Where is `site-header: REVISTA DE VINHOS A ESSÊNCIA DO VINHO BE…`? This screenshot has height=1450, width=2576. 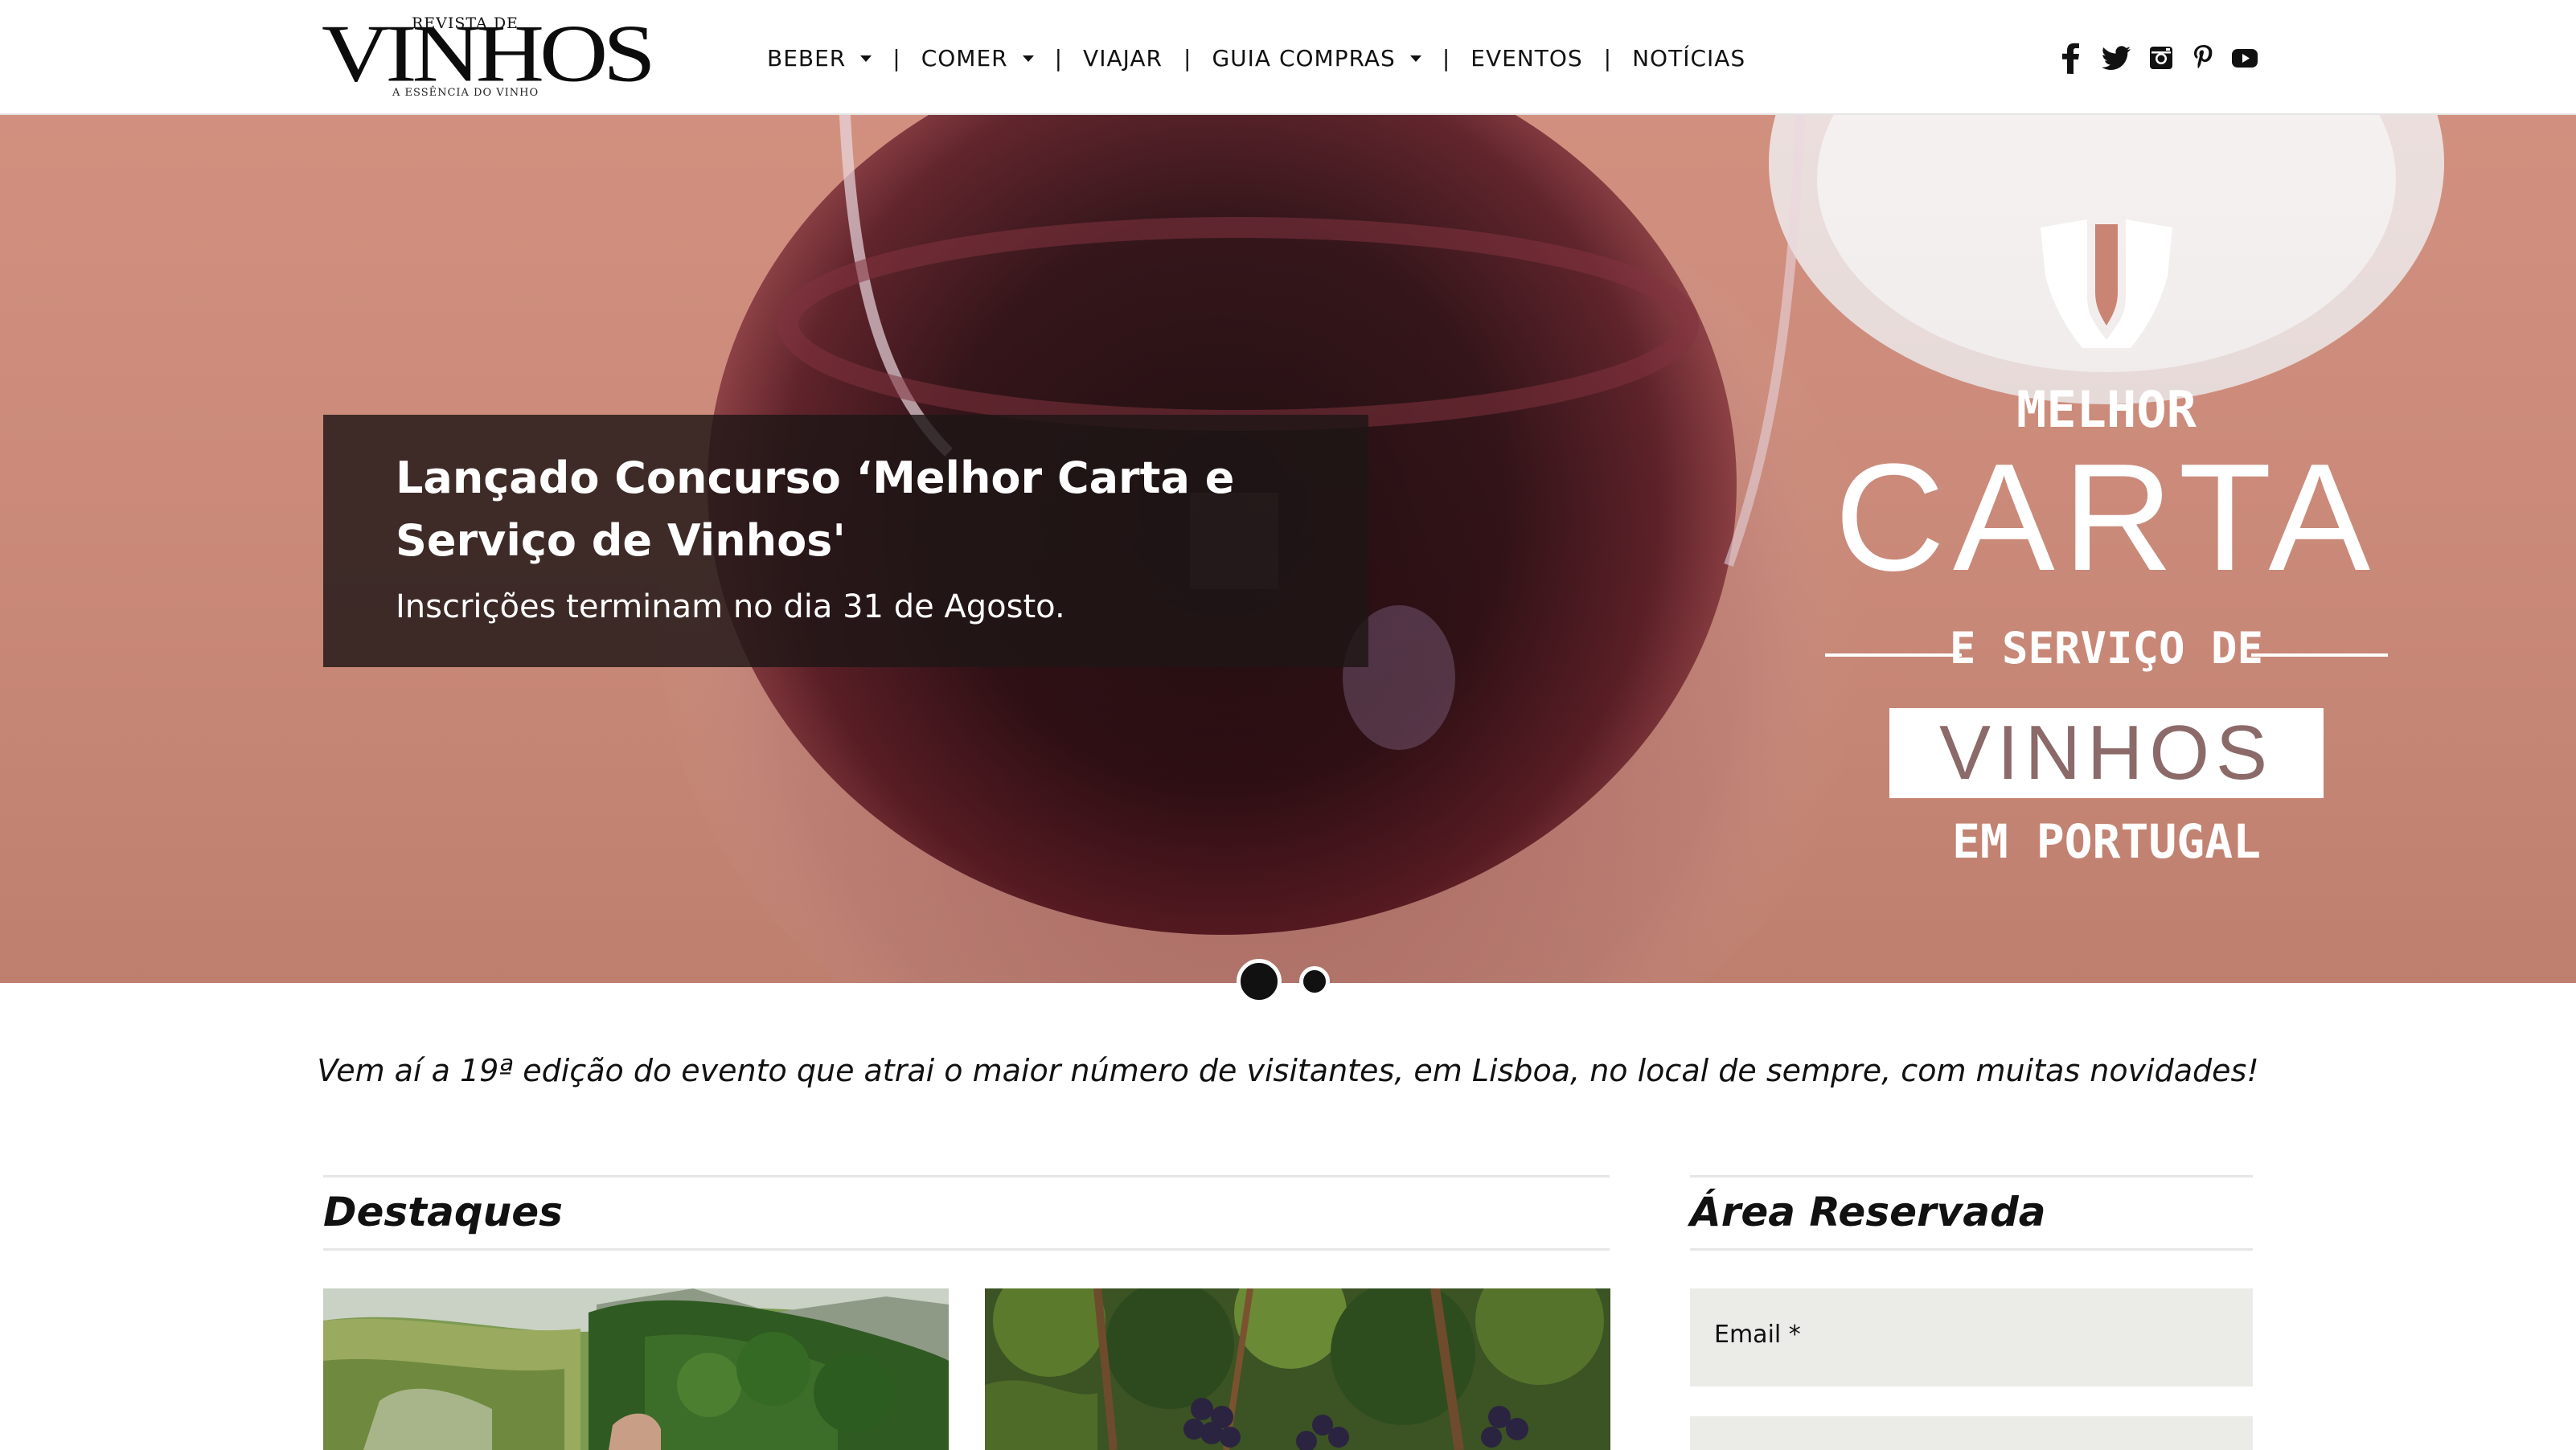 site-header: REVISTA DE VINHOS A ESSÊNCIA DO VINHO BE… is located at coordinates (1288, 57).